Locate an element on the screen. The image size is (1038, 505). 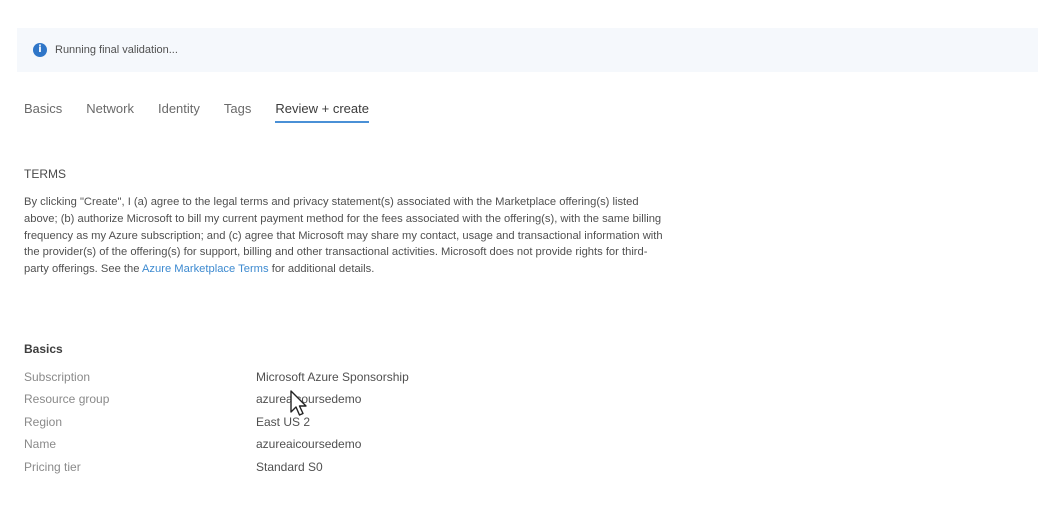
summary-row-resource-group: Resource group azureaicoursedemo is located at coordinates (192, 401).